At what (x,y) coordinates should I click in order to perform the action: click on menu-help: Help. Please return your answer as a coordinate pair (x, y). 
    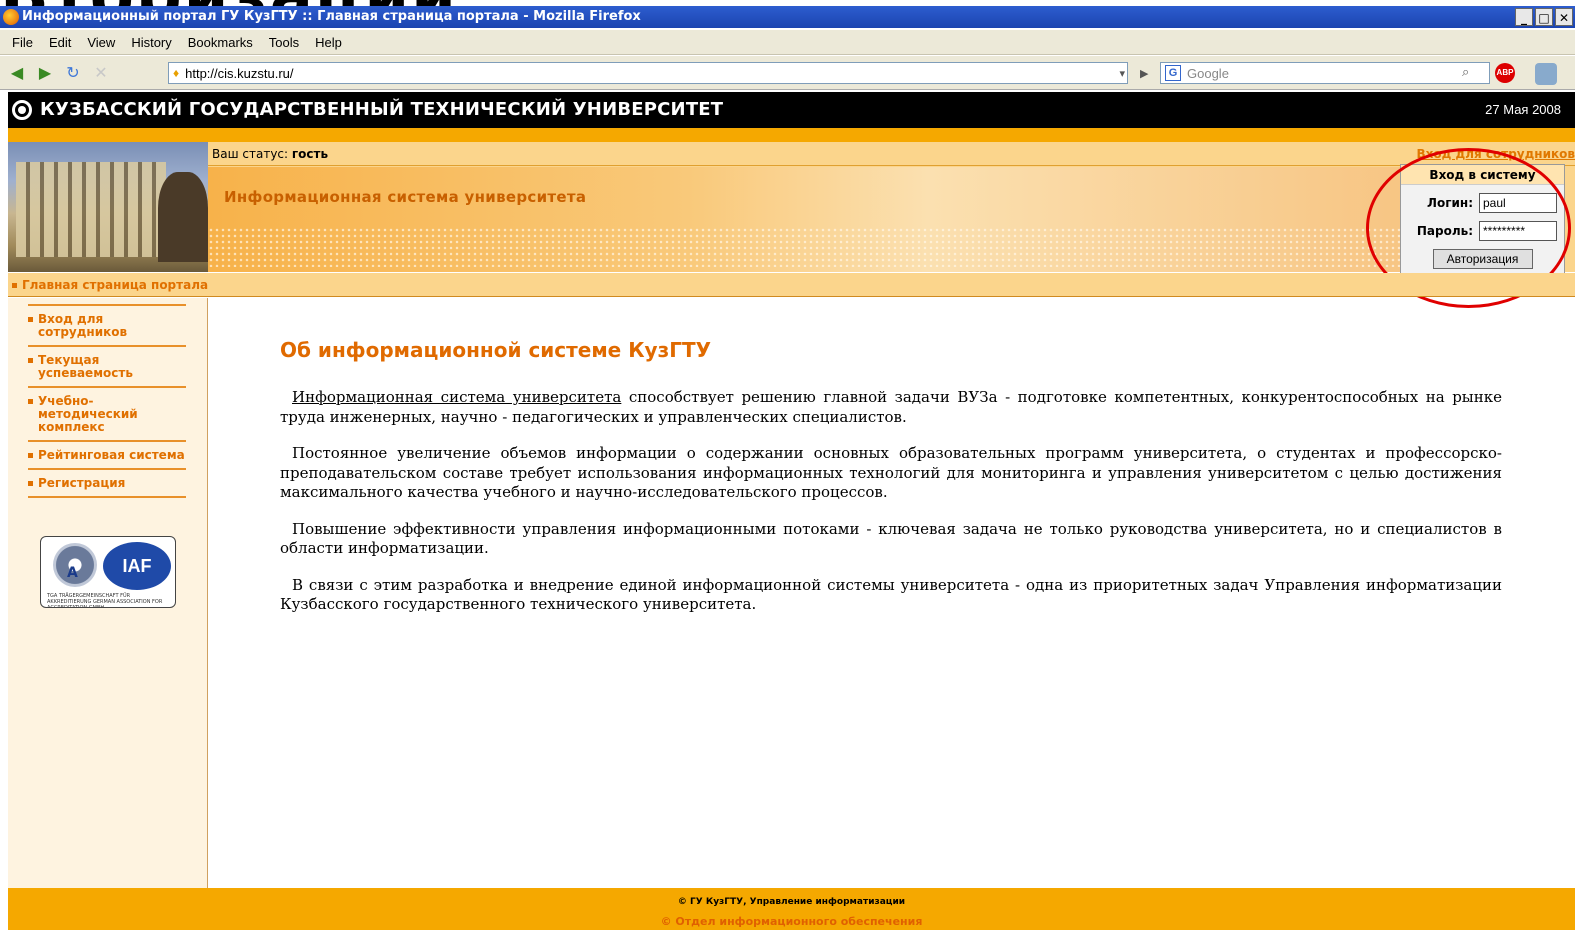
    Looking at the image, I should click on (328, 42).